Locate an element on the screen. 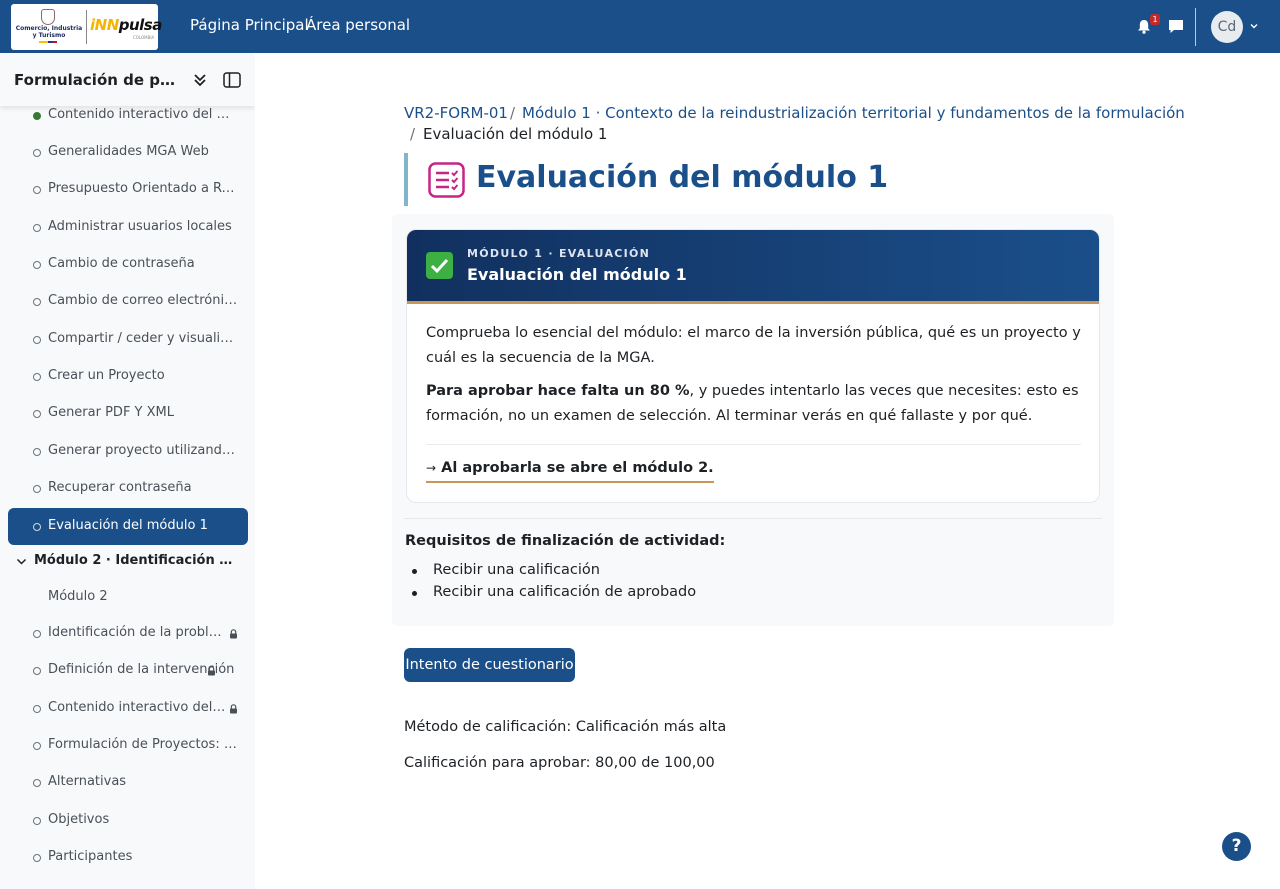 This screenshot has height=889, width=1280. help-button: ? is located at coordinates (1236, 846).